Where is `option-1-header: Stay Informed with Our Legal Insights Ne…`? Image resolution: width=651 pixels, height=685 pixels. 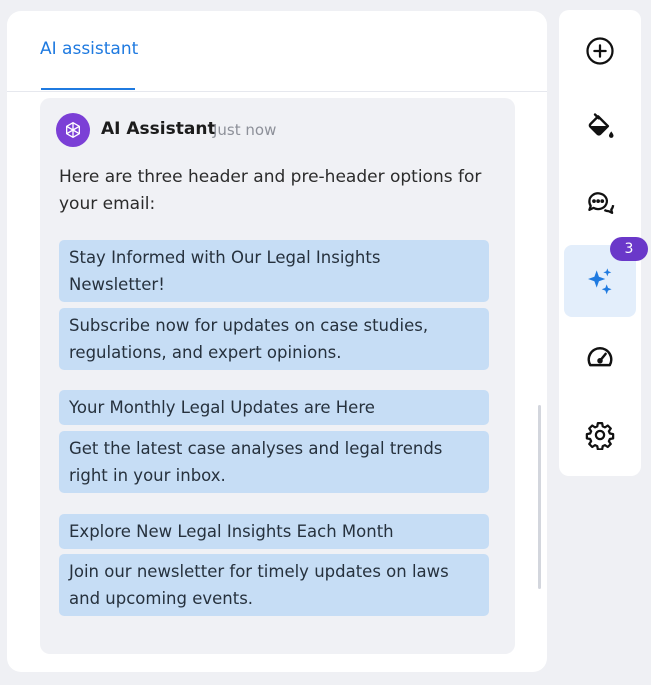 option-1-header: Stay Informed with Our Legal Insights Ne… is located at coordinates (274, 271).